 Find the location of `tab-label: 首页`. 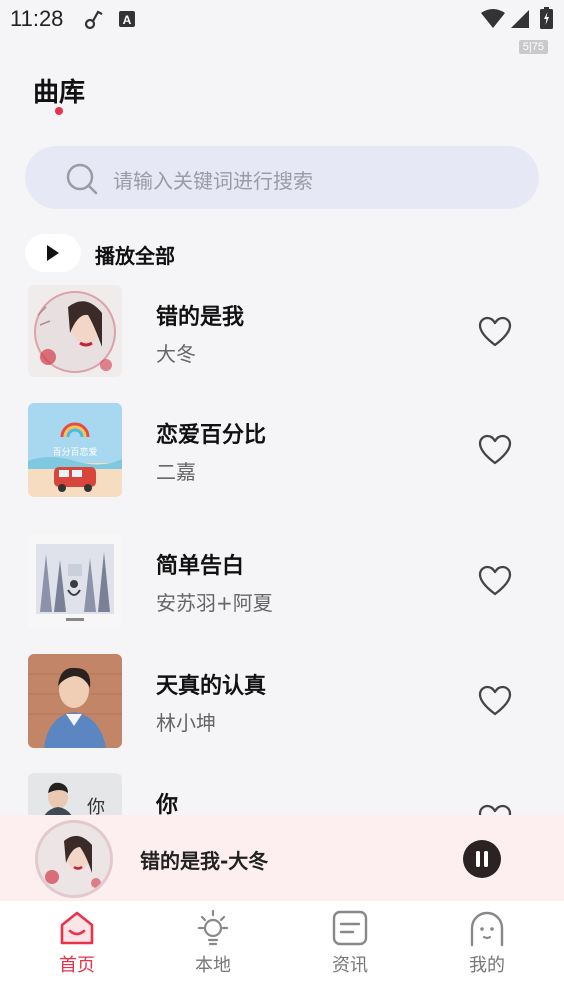

tab-label: 首页 is located at coordinates (77, 965).